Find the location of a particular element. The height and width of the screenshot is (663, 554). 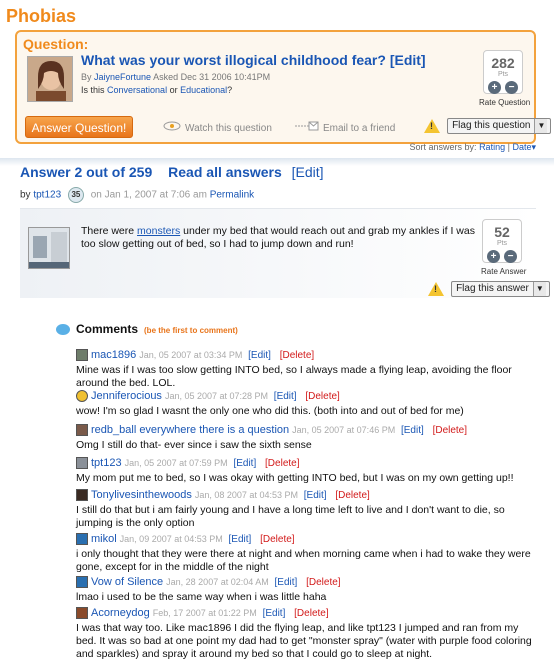

comments-heading: Comments (be the first to comment) is located at coordinates (147, 329).